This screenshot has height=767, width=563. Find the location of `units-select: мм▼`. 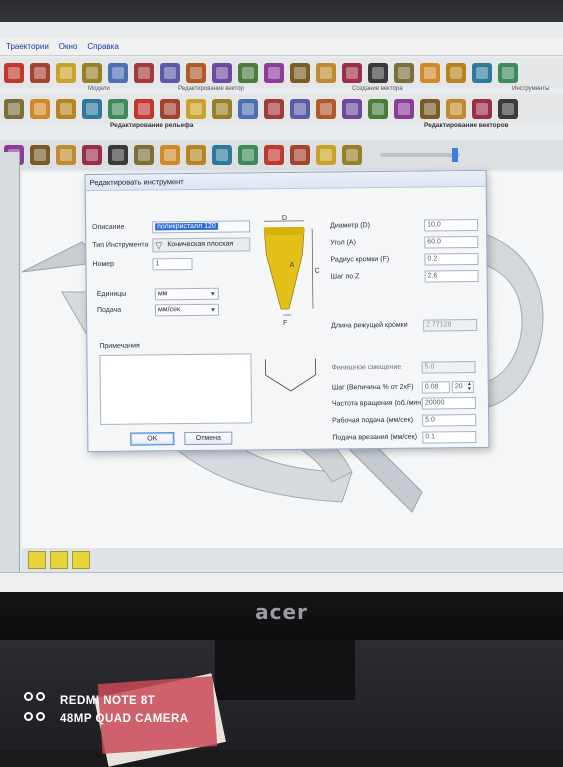

units-select: мм▼ is located at coordinates (187, 294).